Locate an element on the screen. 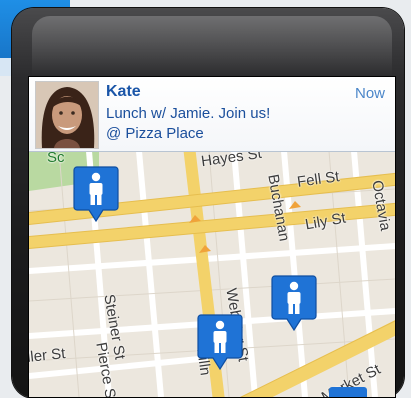  person-pin-icon-partial is located at coordinates (348, 392).